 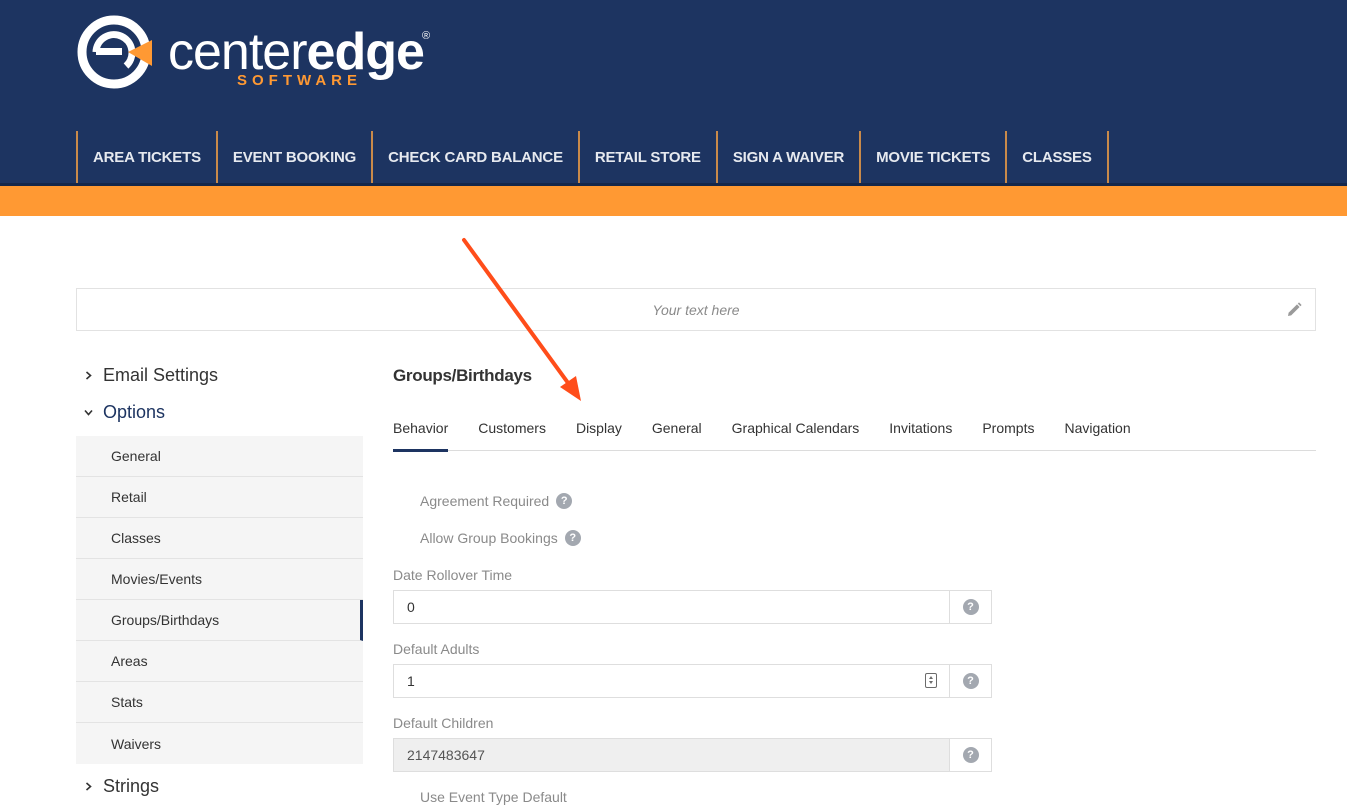 What do you see at coordinates (296, 157) in the screenshot?
I see `nav-event-booking: EVENT BOOKING` at bounding box center [296, 157].